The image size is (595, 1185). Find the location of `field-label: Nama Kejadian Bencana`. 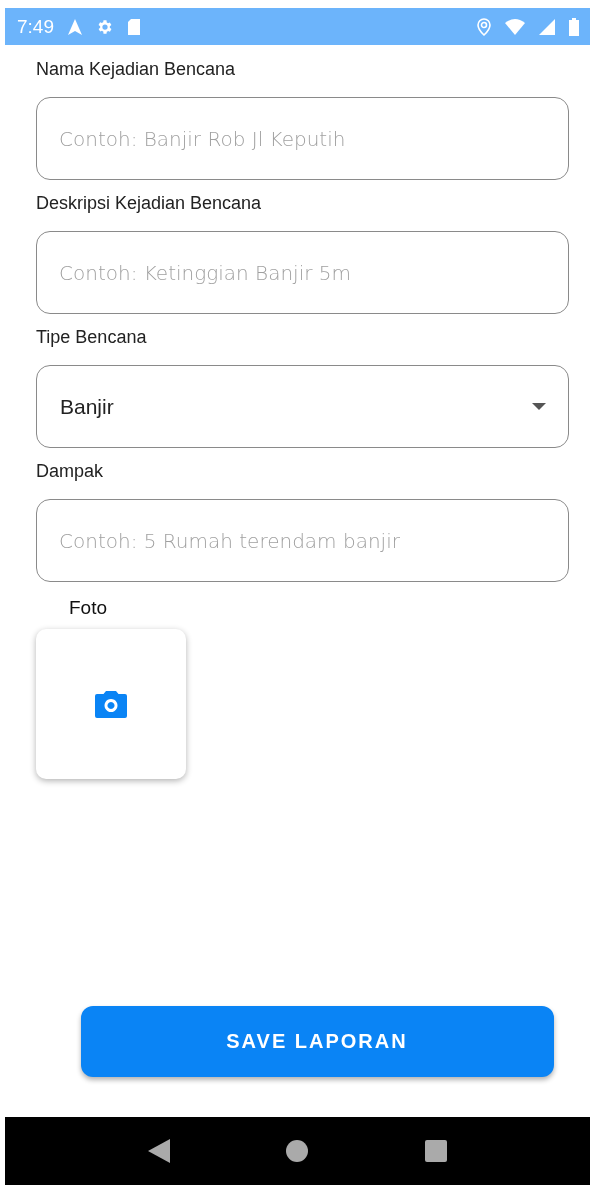

field-label: Nama Kejadian Bencana is located at coordinates (136, 69).